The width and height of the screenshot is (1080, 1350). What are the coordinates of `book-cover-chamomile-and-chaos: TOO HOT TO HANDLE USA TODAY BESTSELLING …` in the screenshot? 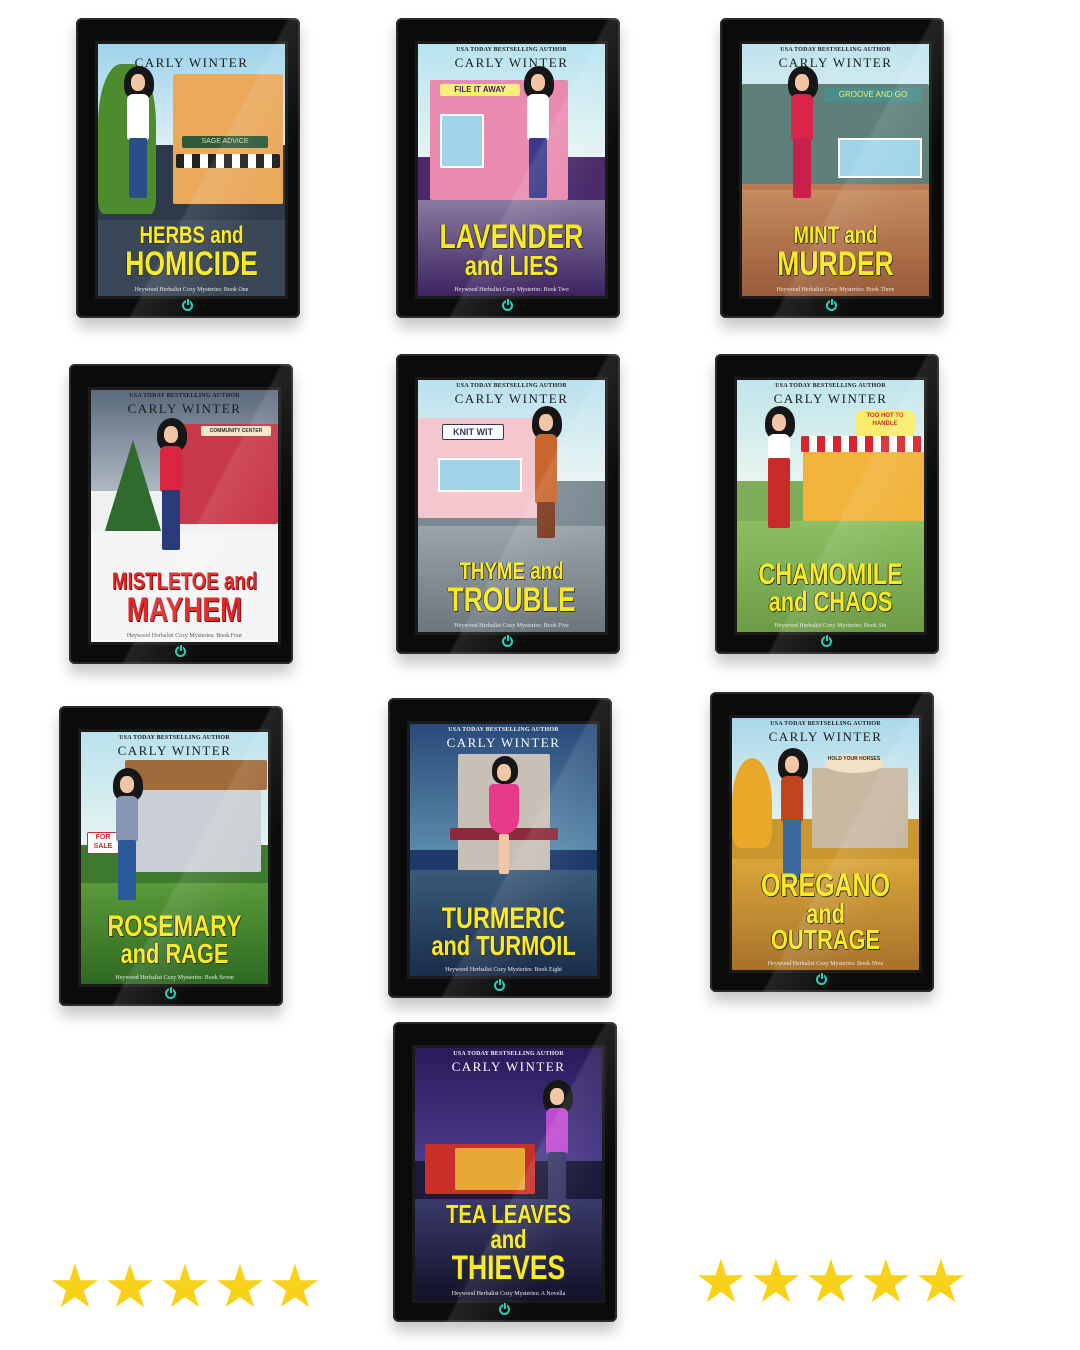 It's located at (830, 506).